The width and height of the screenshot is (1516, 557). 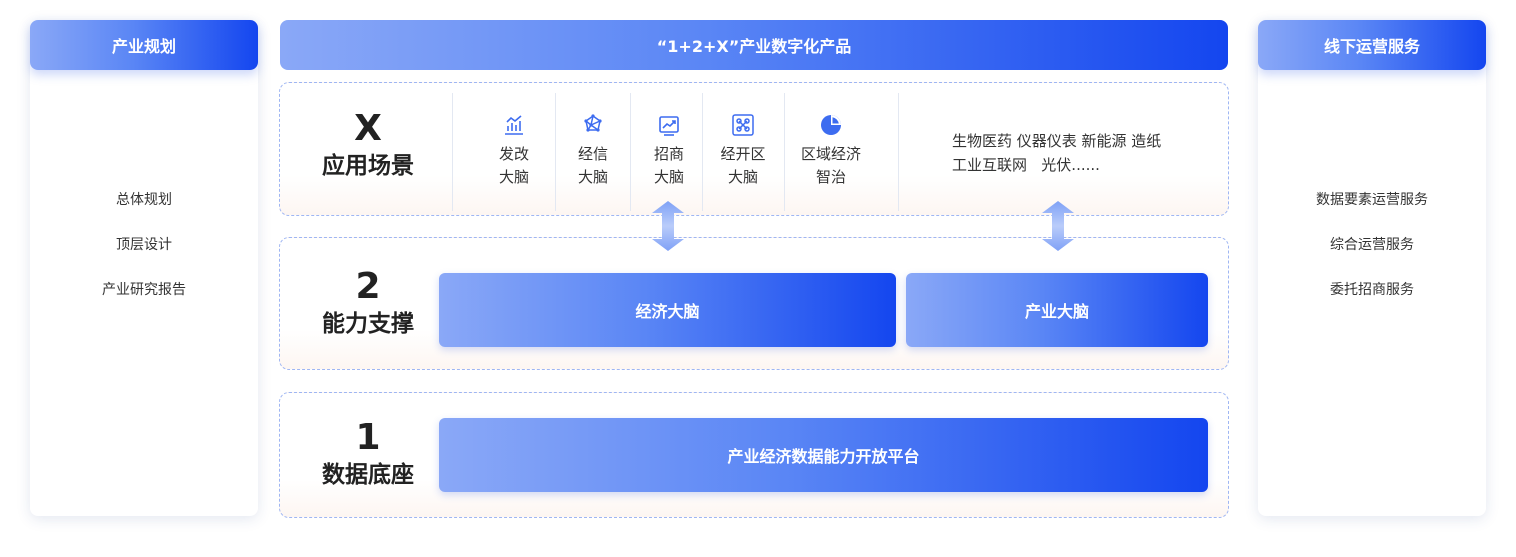 I want to click on scene-item: 经开区 大脑, so click(x=743, y=151).